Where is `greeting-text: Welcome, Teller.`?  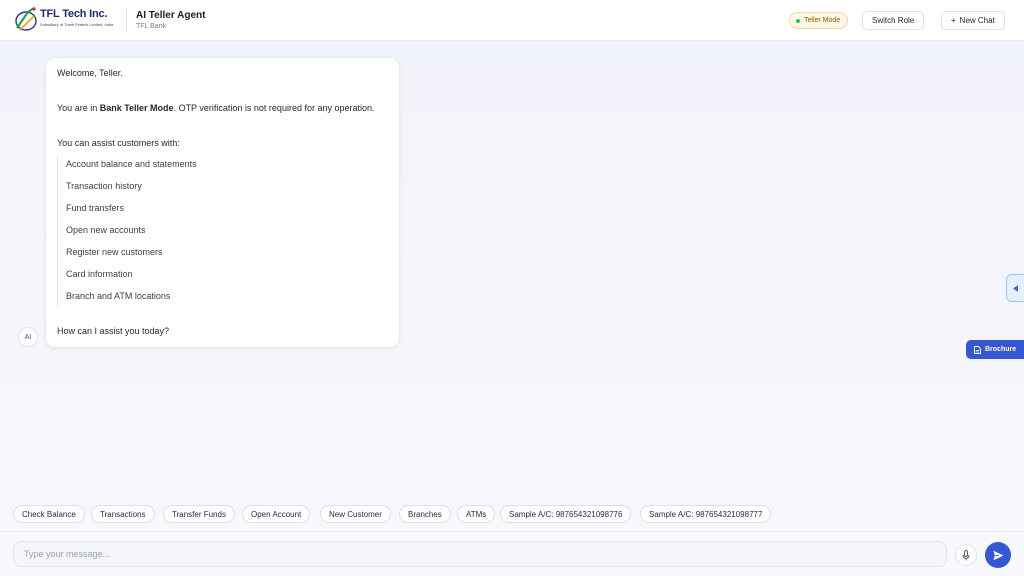
greeting-text: Welcome, Teller. is located at coordinates (90, 73).